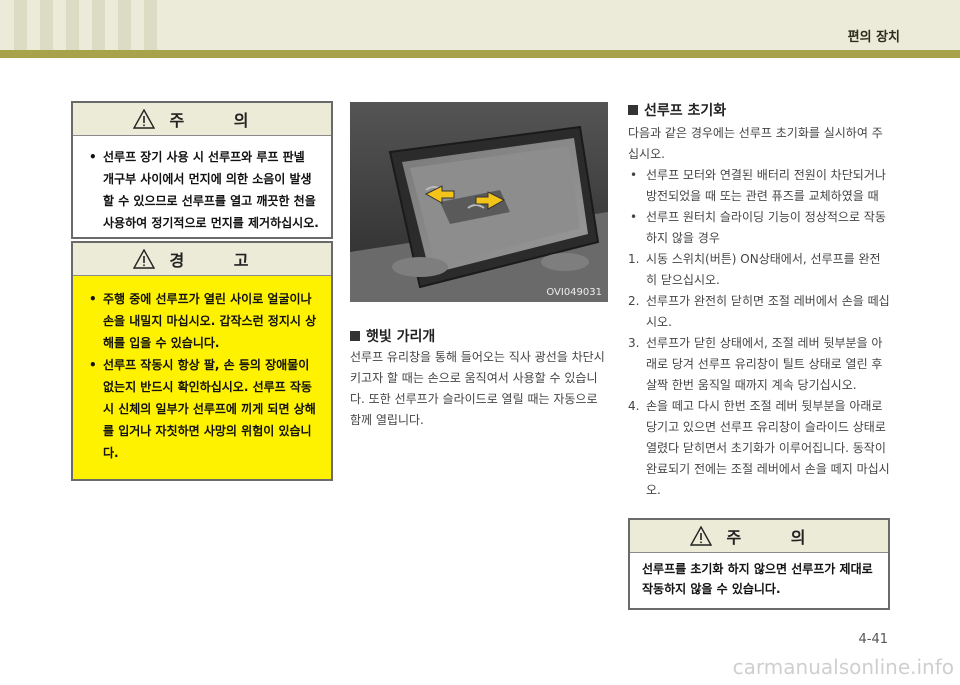 Image resolution: width=960 pixels, height=685 pixels. I want to click on condition-item: • 선루프 원터치 슬라이딩 기능이 정상적으로 작동하지 않을 경우, so click(758, 227).